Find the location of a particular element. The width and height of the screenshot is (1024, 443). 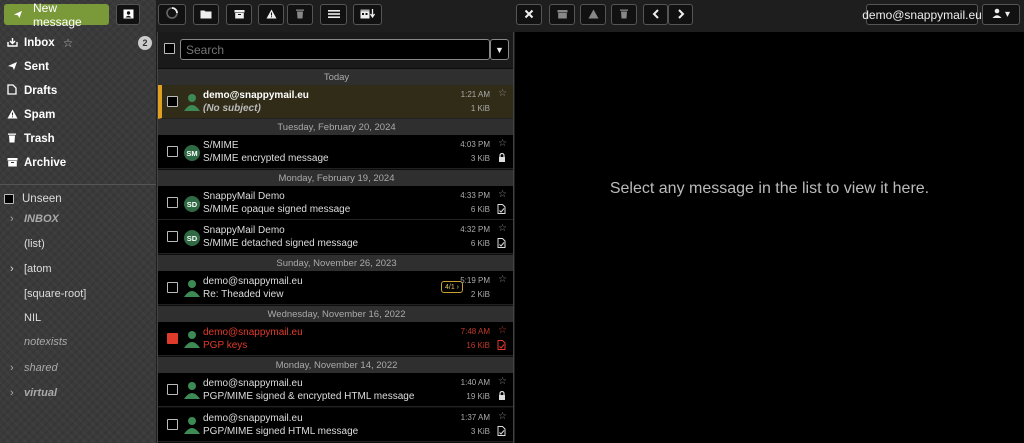

folder-label: Inbox is located at coordinates (39, 43).